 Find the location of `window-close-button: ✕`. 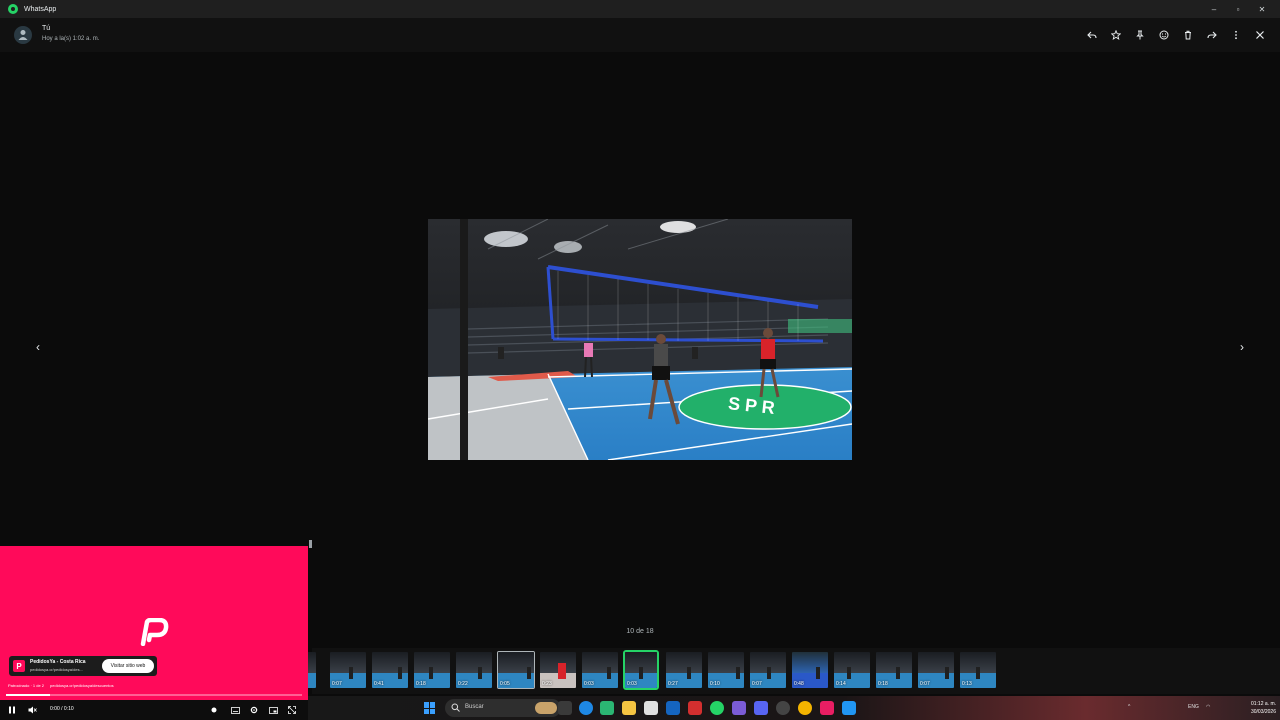

window-close-button: ✕ is located at coordinates (1262, 9).